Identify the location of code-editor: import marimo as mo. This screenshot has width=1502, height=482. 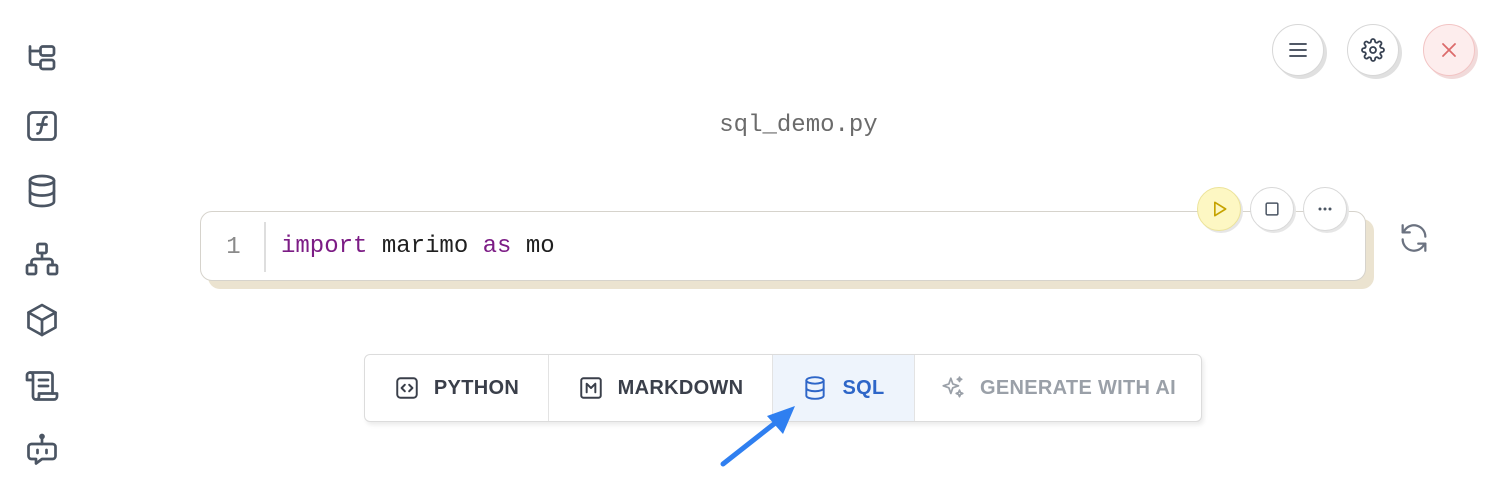
(418, 247).